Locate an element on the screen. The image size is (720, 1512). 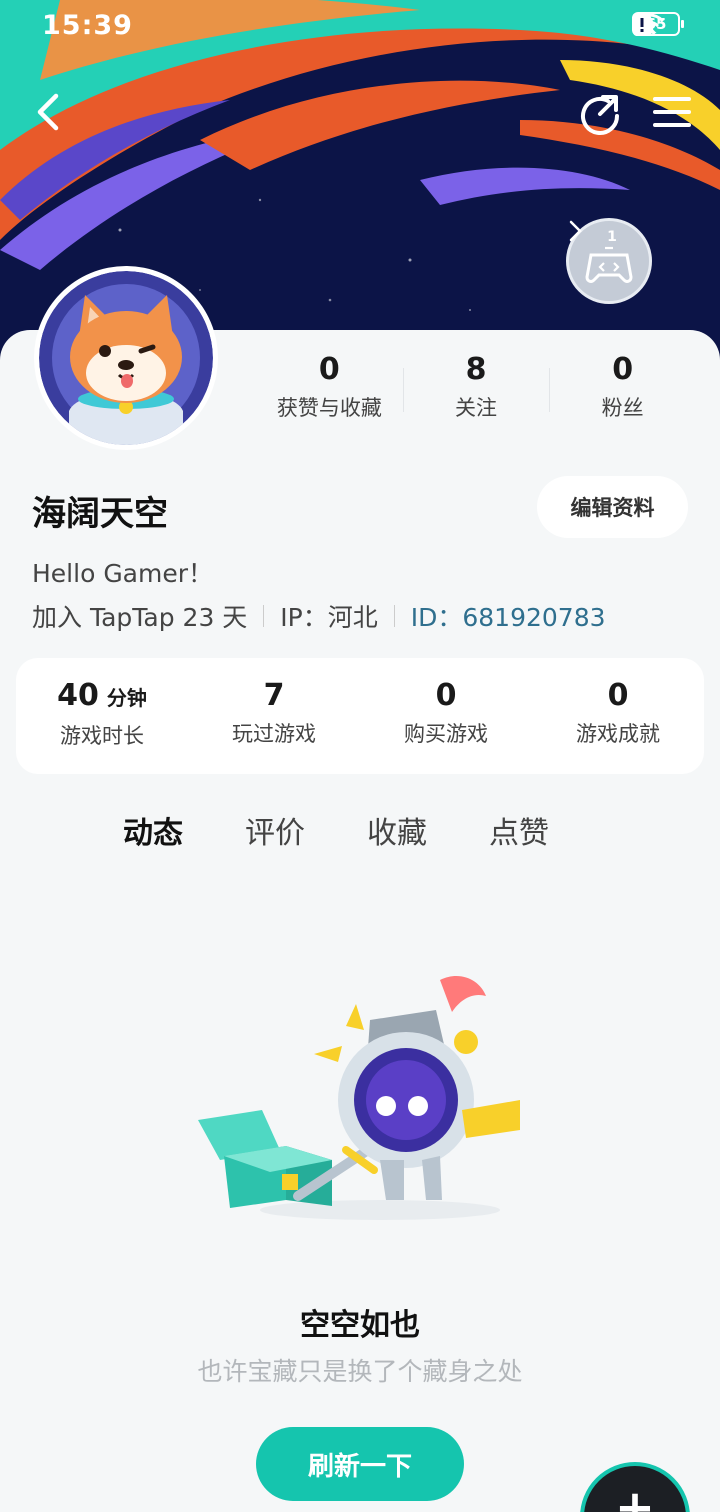
avatar is located at coordinates (126, 358).